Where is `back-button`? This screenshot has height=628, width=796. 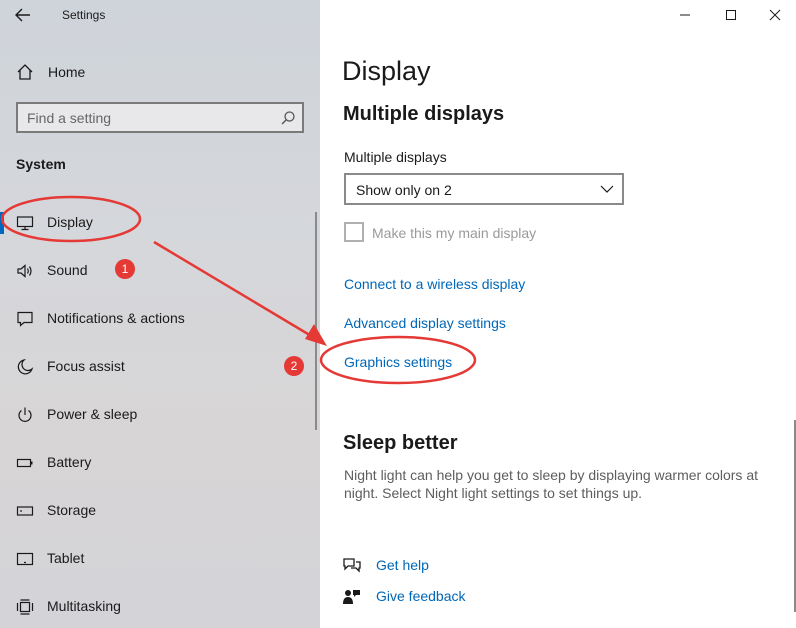 back-button is located at coordinates (23, 15).